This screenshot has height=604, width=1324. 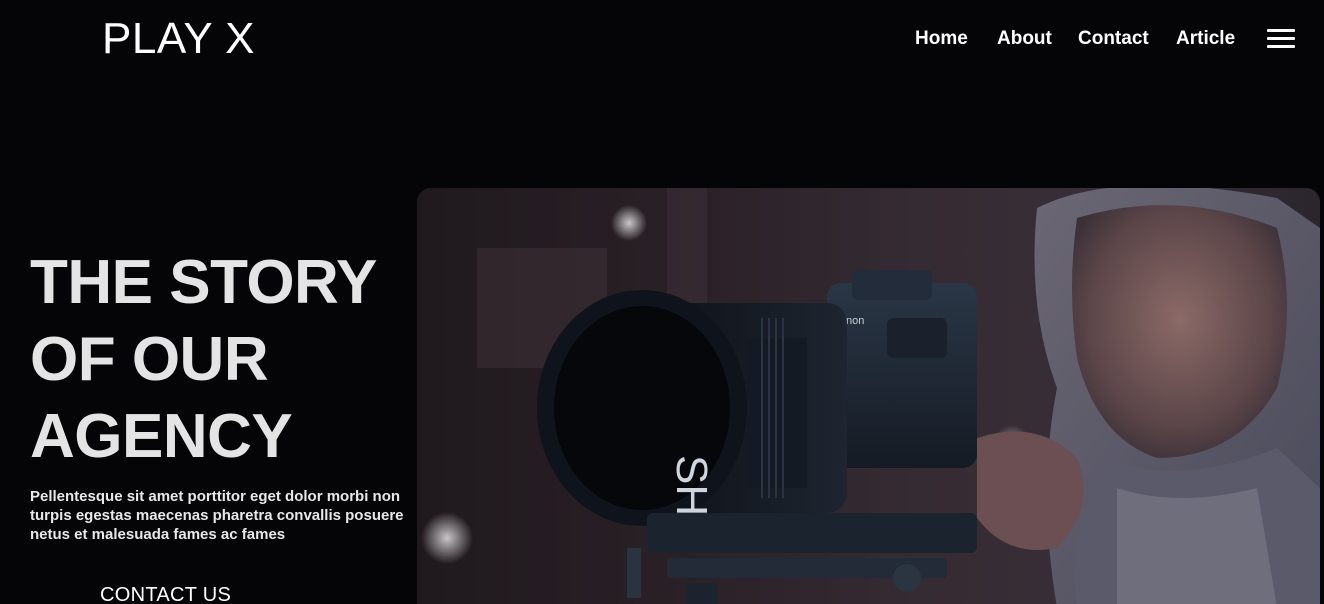 What do you see at coordinates (1113, 39) in the screenshot?
I see `nav-link-contact: Contact` at bounding box center [1113, 39].